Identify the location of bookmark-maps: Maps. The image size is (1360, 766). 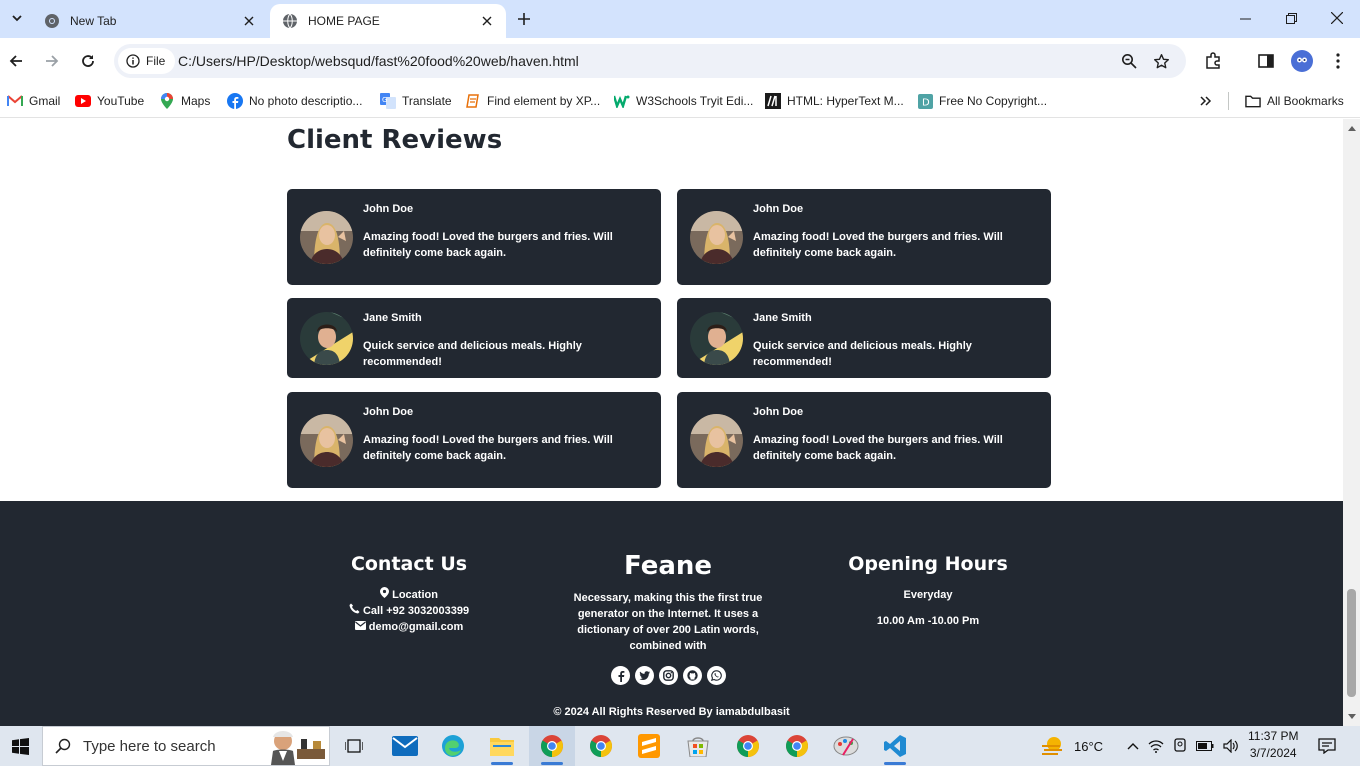
(184, 101).